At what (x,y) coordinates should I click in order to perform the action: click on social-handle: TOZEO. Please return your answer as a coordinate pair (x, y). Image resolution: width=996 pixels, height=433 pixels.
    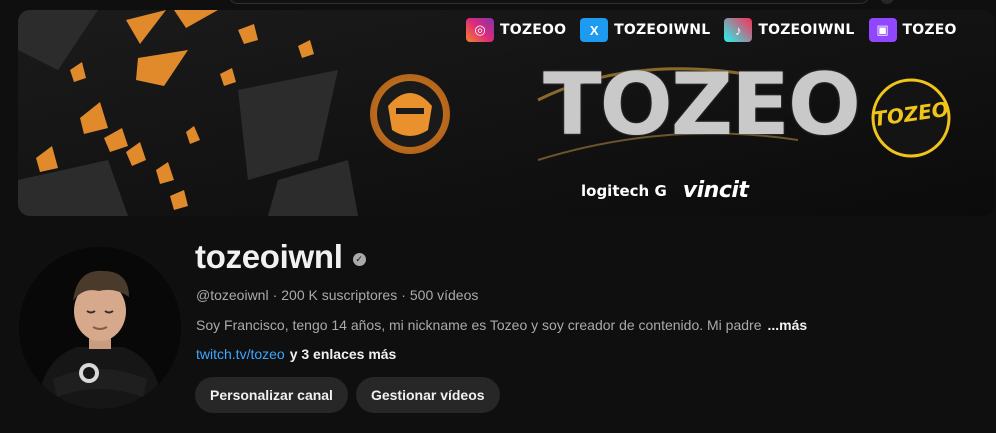
    Looking at the image, I should click on (929, 30).